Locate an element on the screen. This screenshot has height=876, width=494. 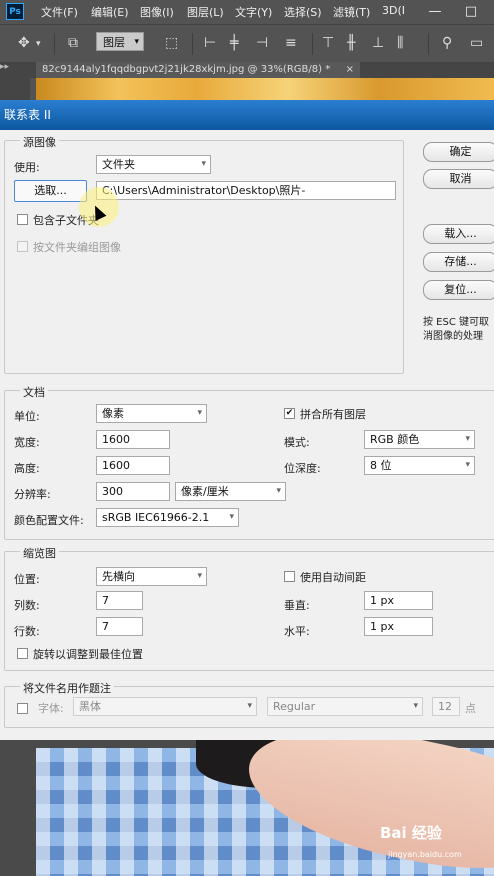
horizontal-spacing-label: 水平: is located at coordinates (297, 631).